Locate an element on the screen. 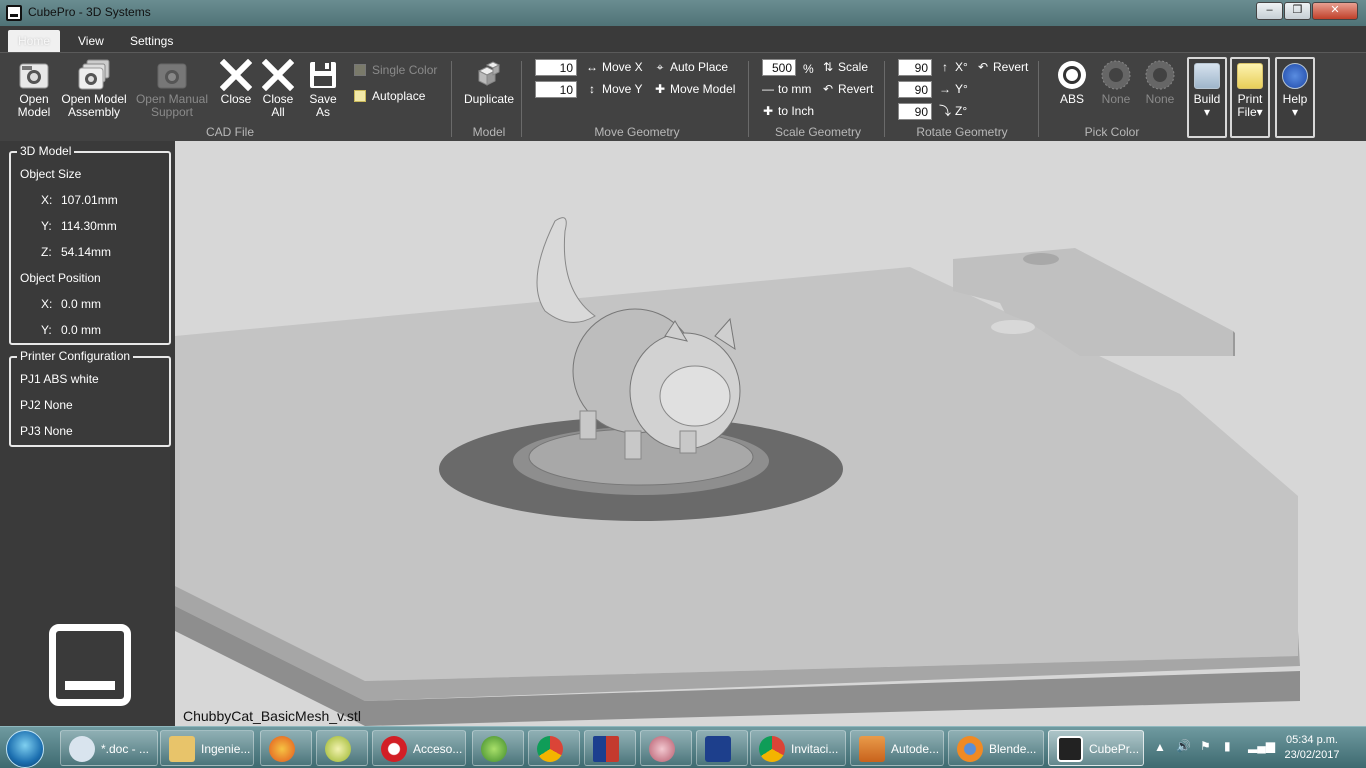  folder-camera-disabled-icon is located at coordinates (172, 76).